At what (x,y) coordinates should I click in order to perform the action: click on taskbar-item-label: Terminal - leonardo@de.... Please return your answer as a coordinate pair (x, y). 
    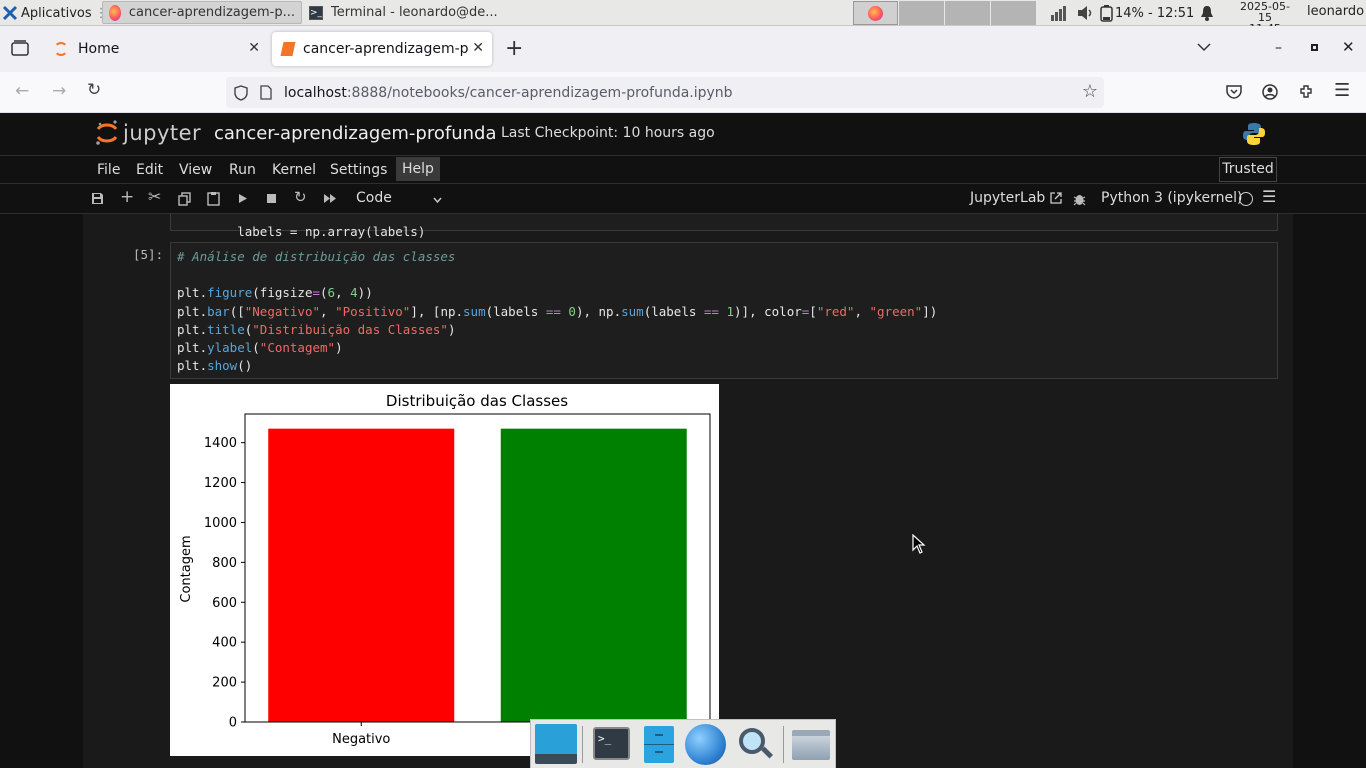
    Looking at the image, I should click on (414, 12).